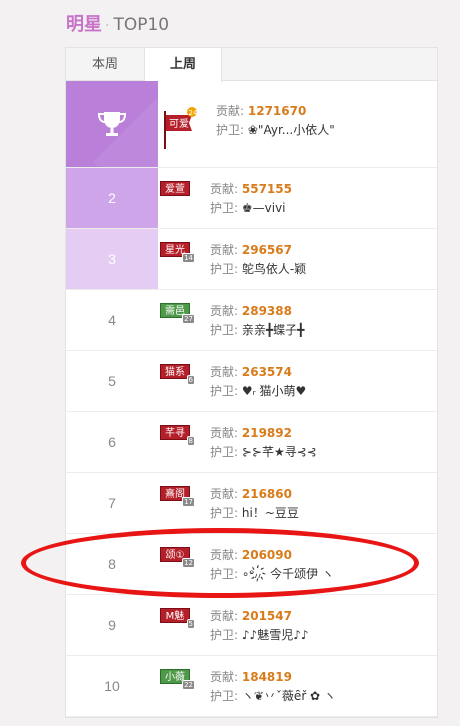 Image resolution: width=460 pixels, height=726 pixels. I want to click on row-info: 贡献: 263574 护卫: ♥ᵣ 猫小萌♥, so click(258, 382).